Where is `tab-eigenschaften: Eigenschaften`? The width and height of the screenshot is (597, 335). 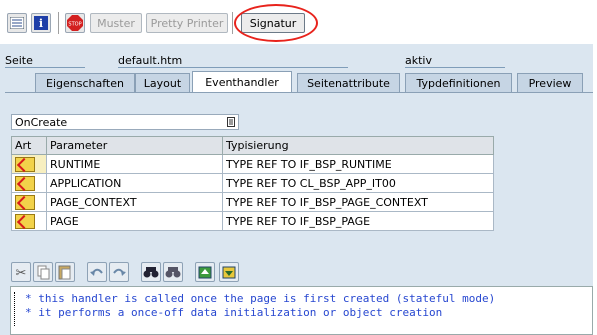 tab-eigenschaften: Eigenschaften is located at coordinates (85, 82).